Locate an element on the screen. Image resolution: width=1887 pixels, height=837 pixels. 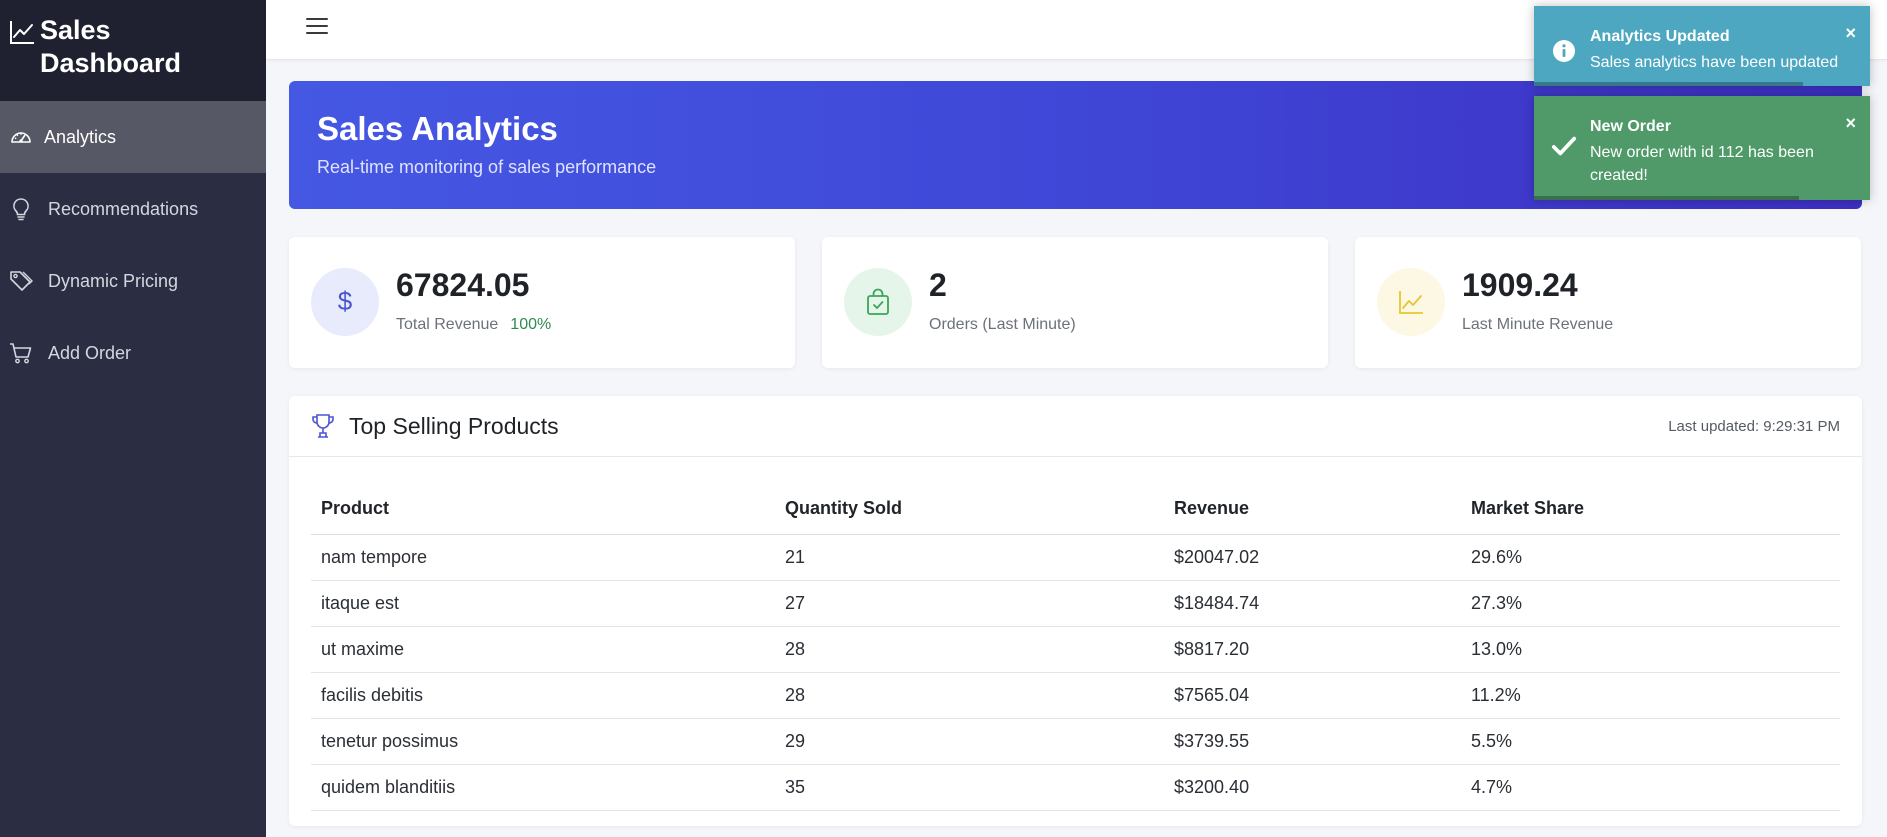
table-row: ut maxime 28 $8817.20 13.0% is located at coordinates (1075, 649).